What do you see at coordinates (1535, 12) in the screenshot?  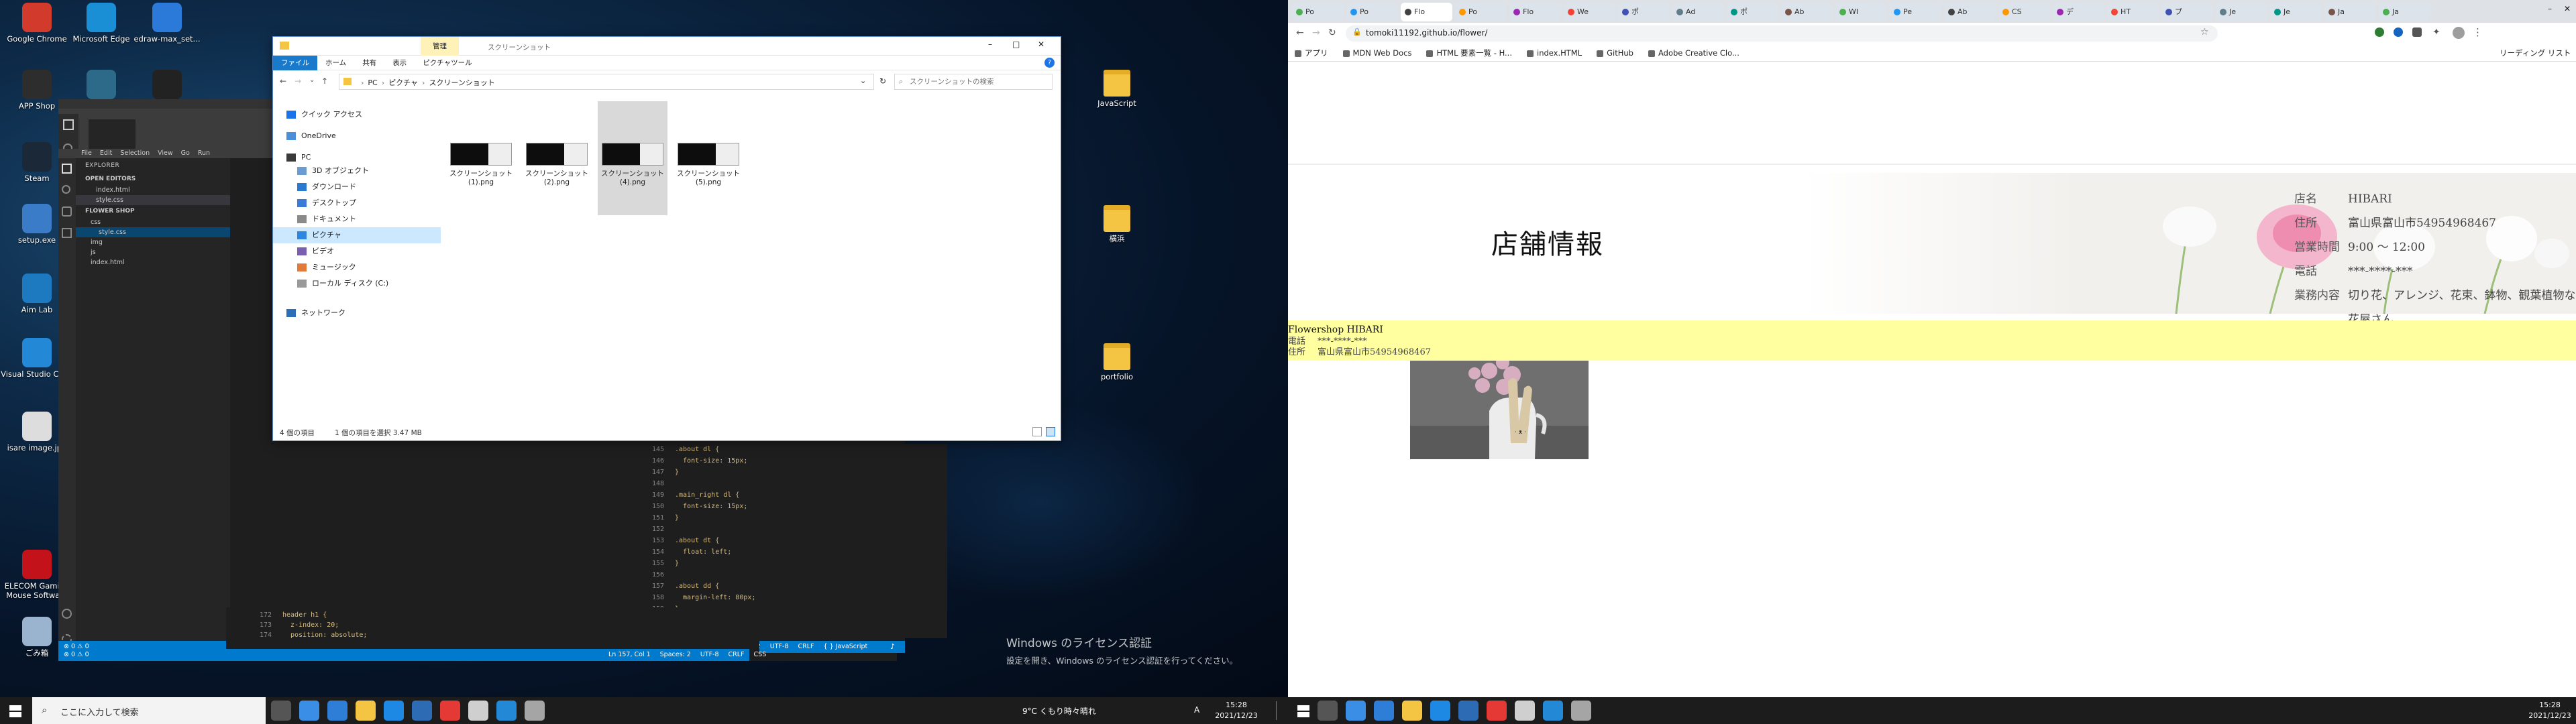 I see `browser-tab: Flo` at bounding box center [1535, 12].